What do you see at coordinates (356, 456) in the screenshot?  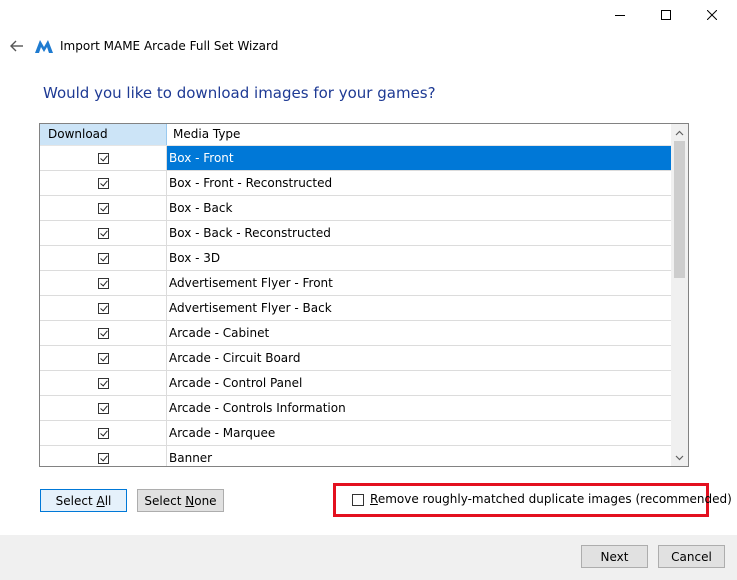 I see `table-row: Banner` at bounding box center [356, 456].